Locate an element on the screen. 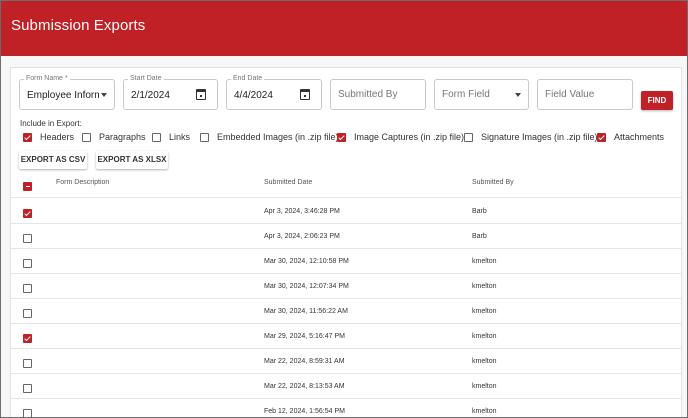  table-row: Mar 30, 2024, 12:07:34 PM kmelton is located at coordinates (346, 286).